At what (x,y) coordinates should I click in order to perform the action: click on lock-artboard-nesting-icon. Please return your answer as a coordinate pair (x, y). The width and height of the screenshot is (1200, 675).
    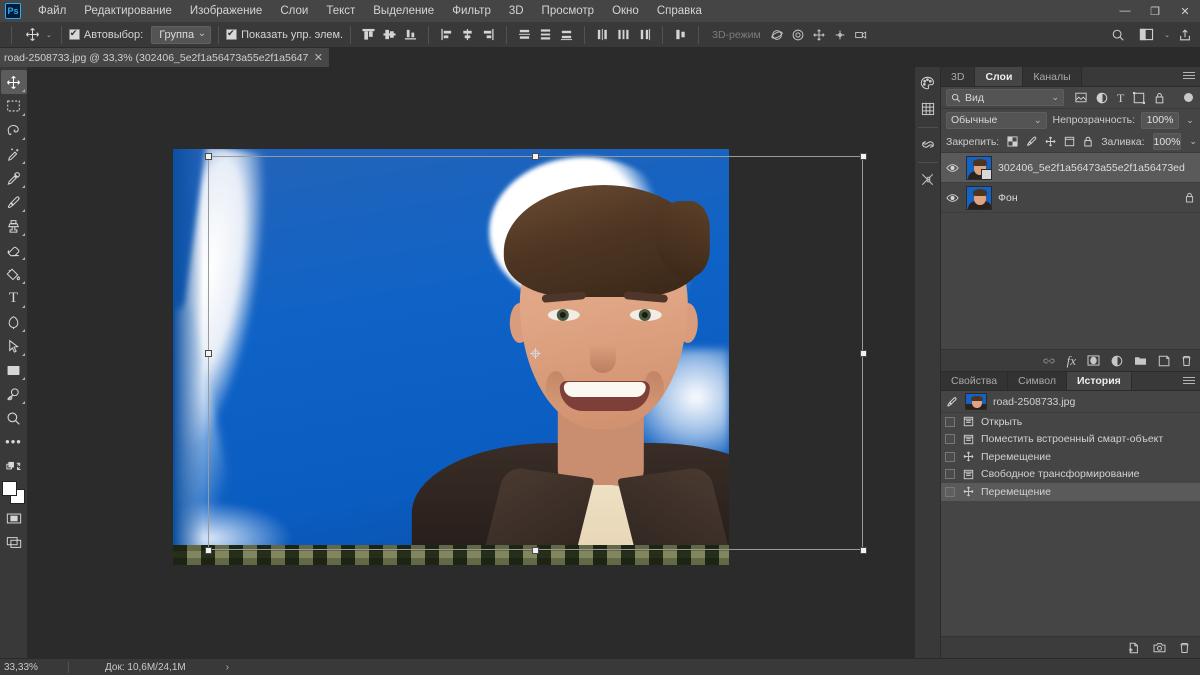
    Looking at the image, I should click on (1069, 141).